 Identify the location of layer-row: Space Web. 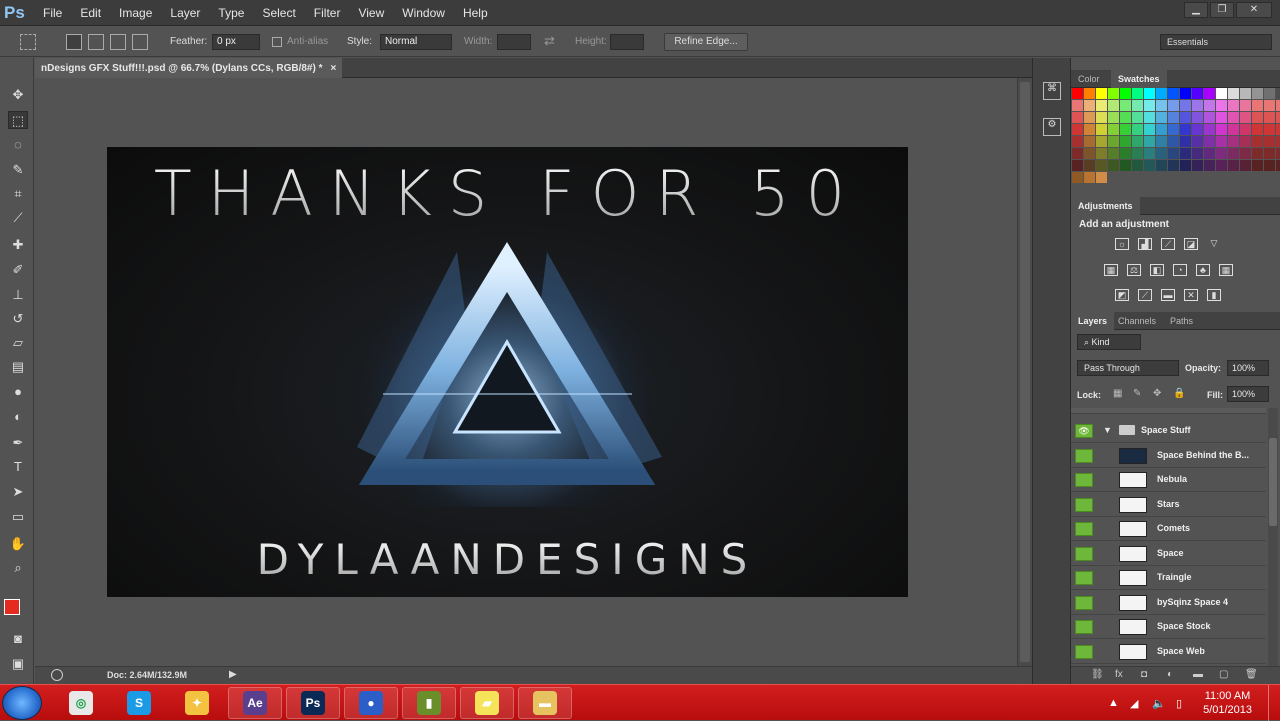
(1168, 652).